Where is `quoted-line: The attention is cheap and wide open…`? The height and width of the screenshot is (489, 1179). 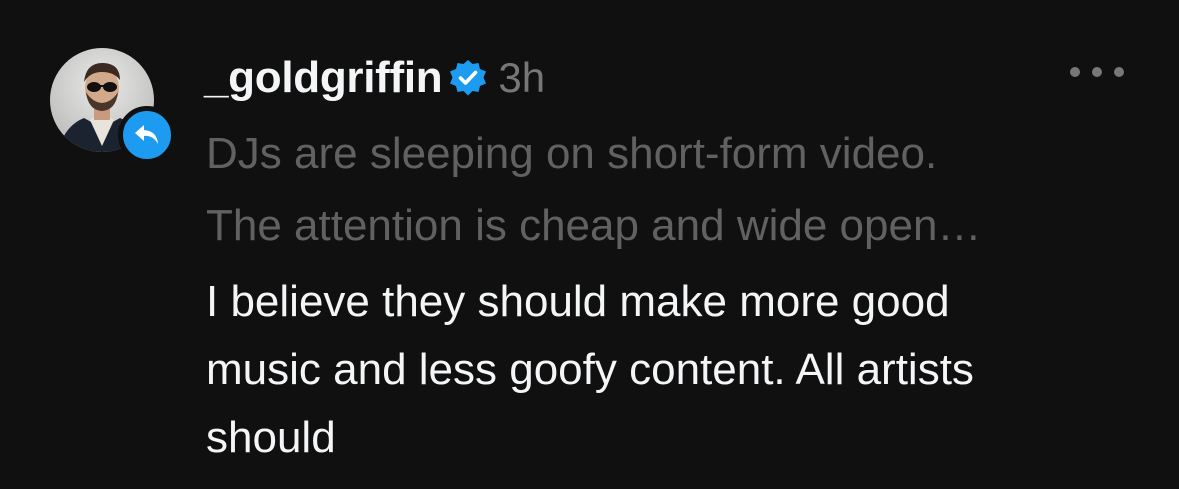
quoted-line: The attention is cheap and wide open… is located at coordinates (594, 225).